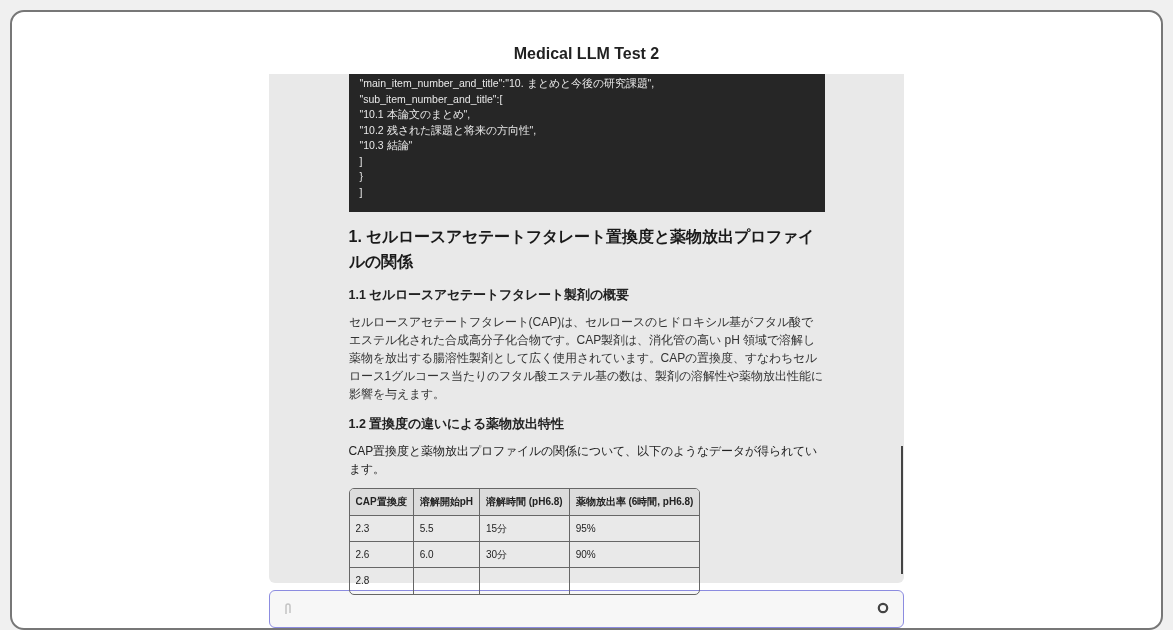  I want to click on table-cell: 95%, so click(634, 529).